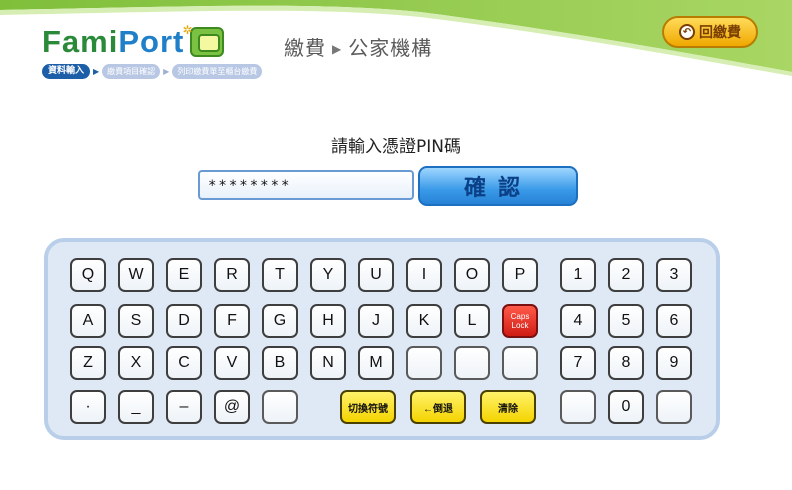 The image size is (792, 490). What do you see at coordinates (498, 186) in the screenshot?
I see `confirm-button: 確認` at bounding box center [498, 186].